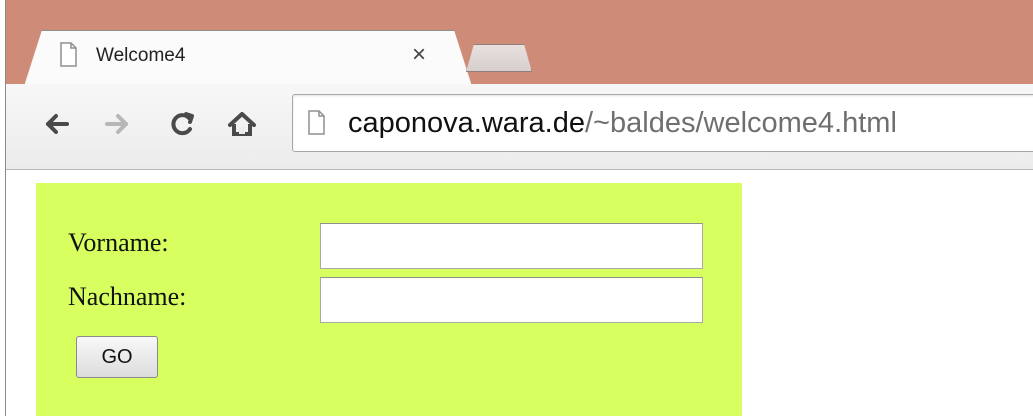  What do you see at coordinates (741, 123) in the screenshot?
I see `url-path: /~baldes/welcome4.html` at bounding box center [741, 123].